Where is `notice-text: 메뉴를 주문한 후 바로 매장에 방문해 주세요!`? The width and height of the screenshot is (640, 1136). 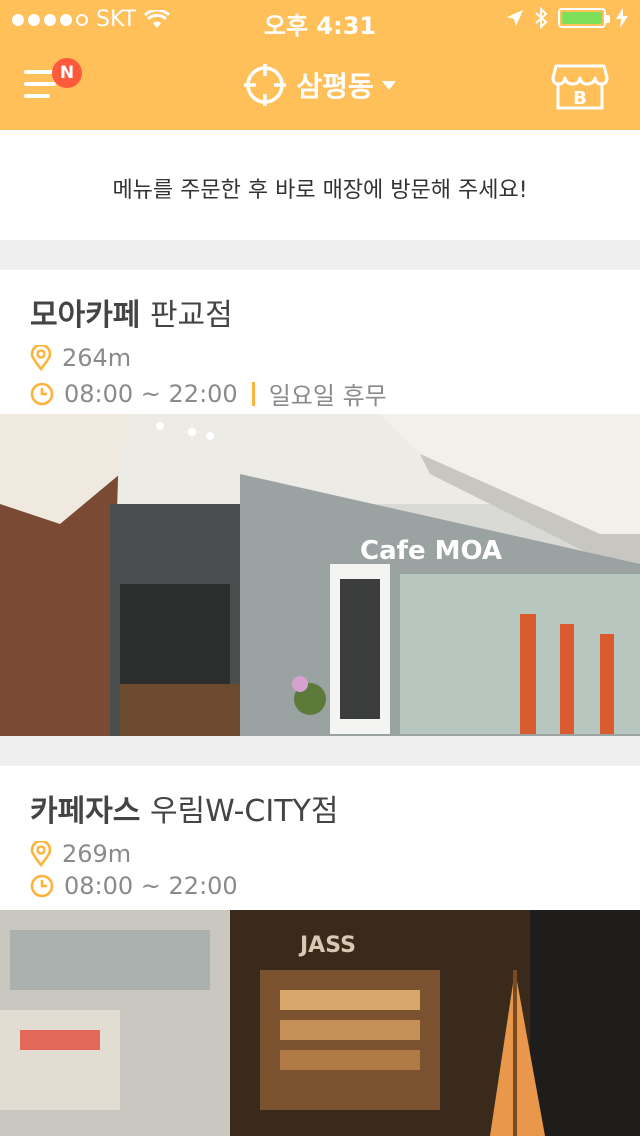
notice-text: 메뉴를 주문한 후 바로 매장에 방문해 주세요! is located at coordinates (320, 190).